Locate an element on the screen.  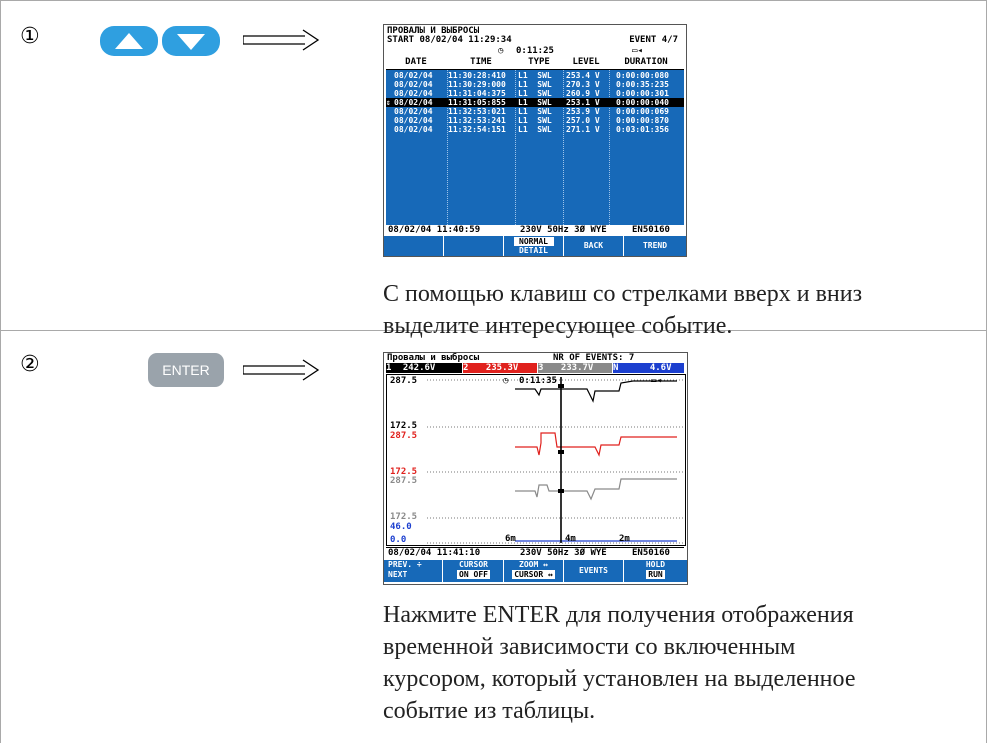
column-date: DATE is located at coordinates (416, 62).